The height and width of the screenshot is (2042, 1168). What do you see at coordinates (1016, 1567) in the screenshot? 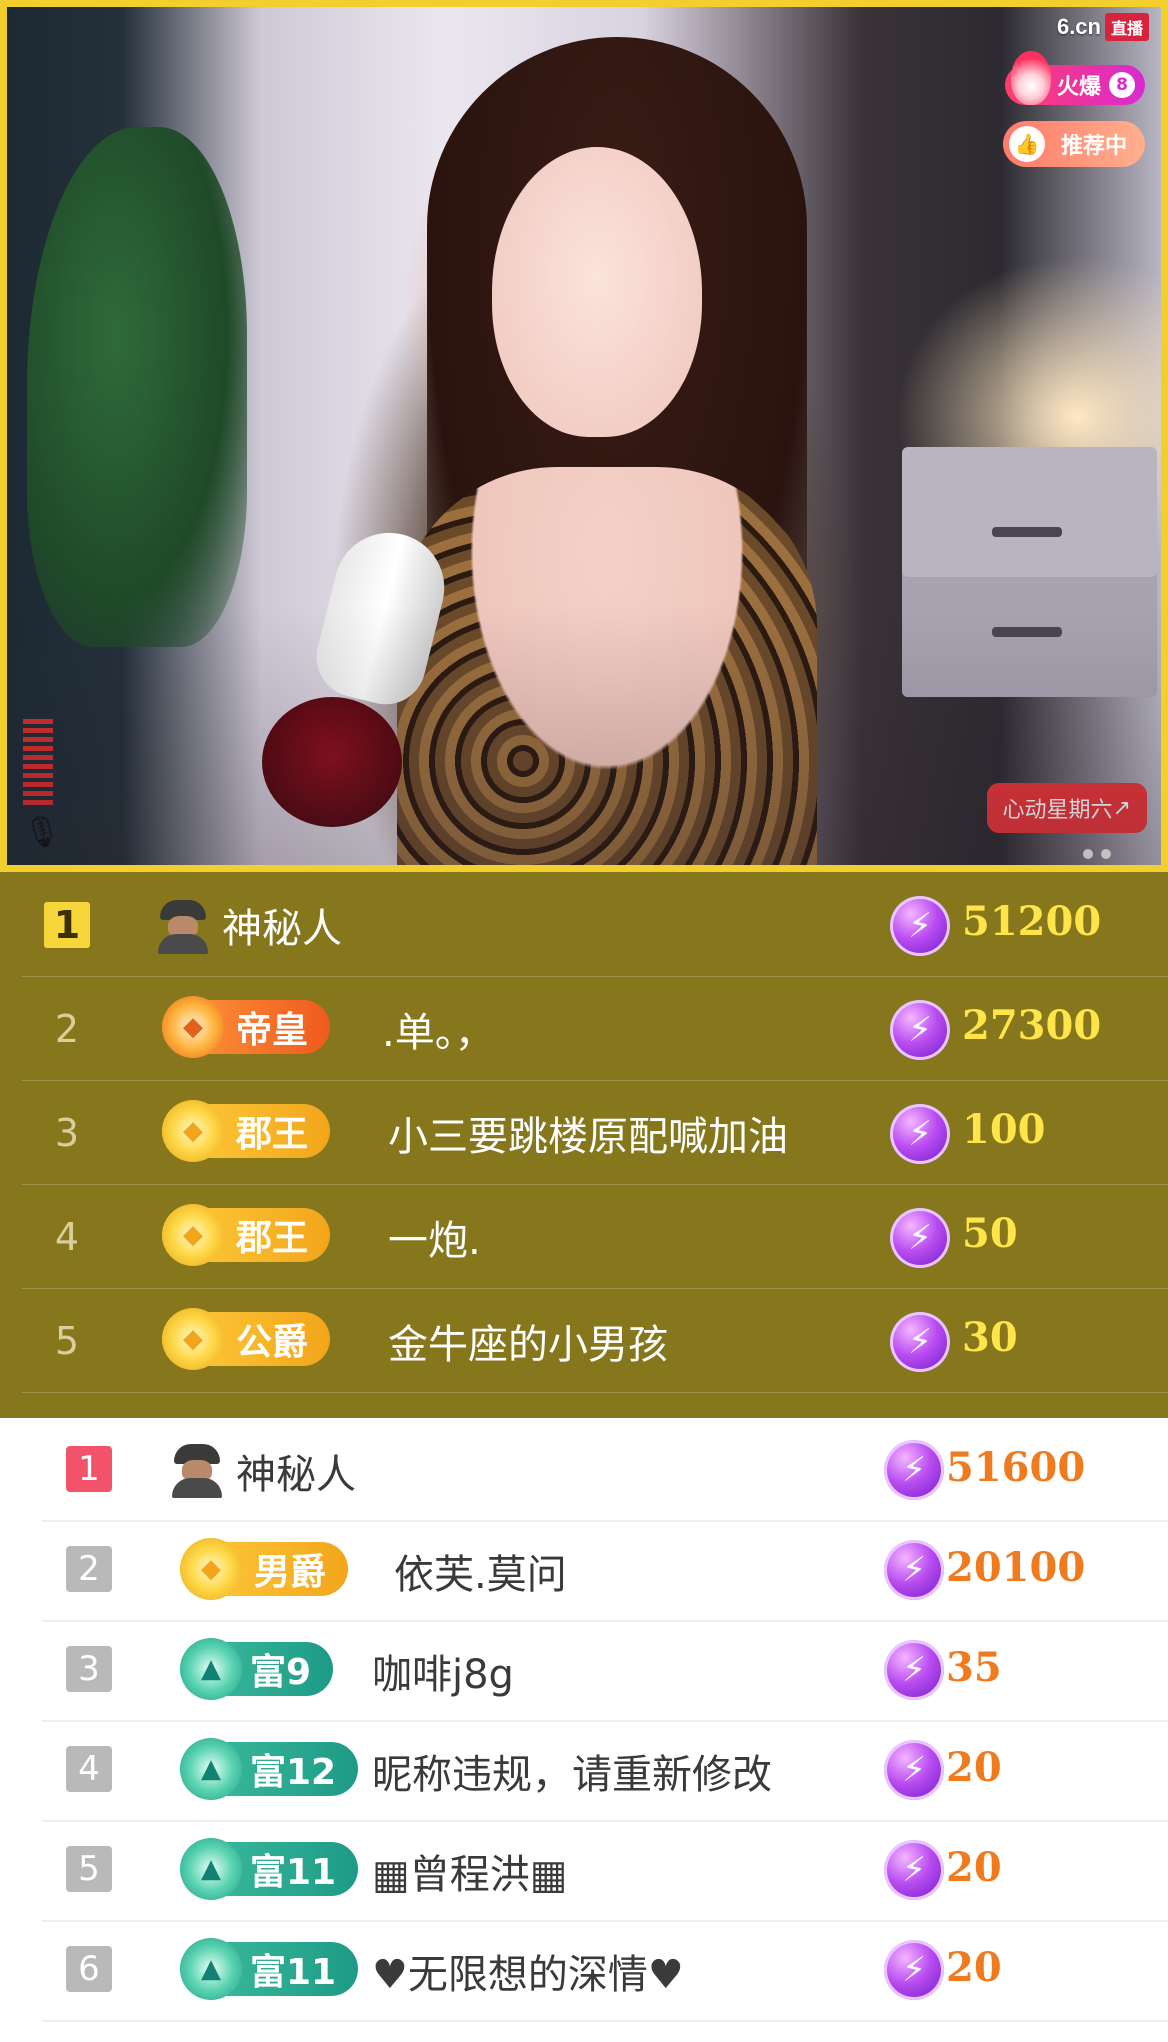
I see `score: 20100` at bounding box center [1016, 1567].